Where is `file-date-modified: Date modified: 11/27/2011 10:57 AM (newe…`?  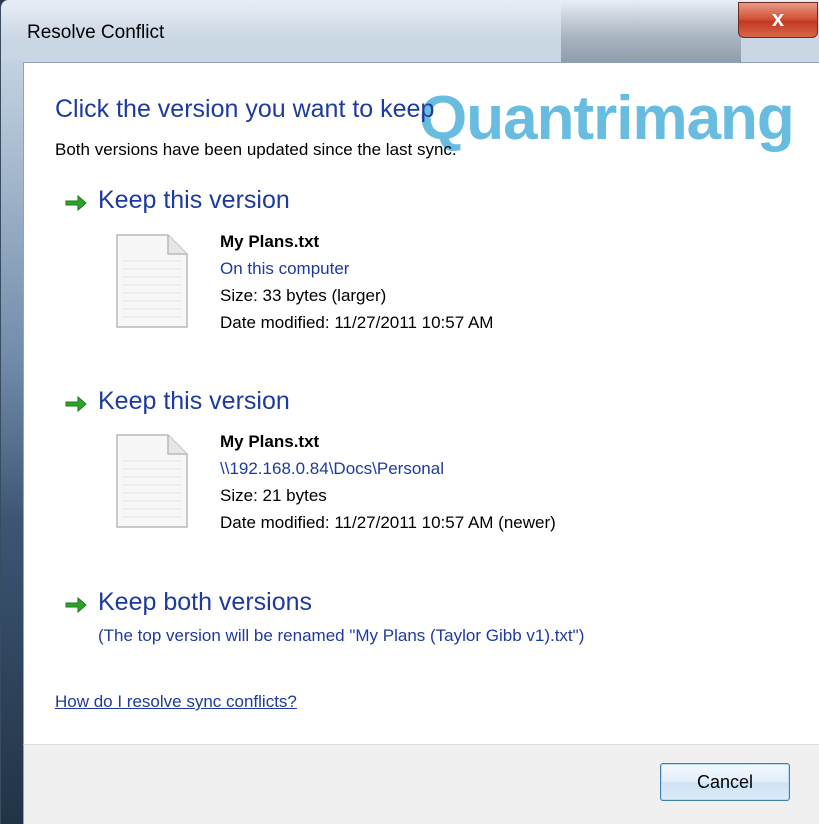
file-date-modified: Date modified: 11/27/2011 10:57 AM (newe… is located at coordinates (388, 522).